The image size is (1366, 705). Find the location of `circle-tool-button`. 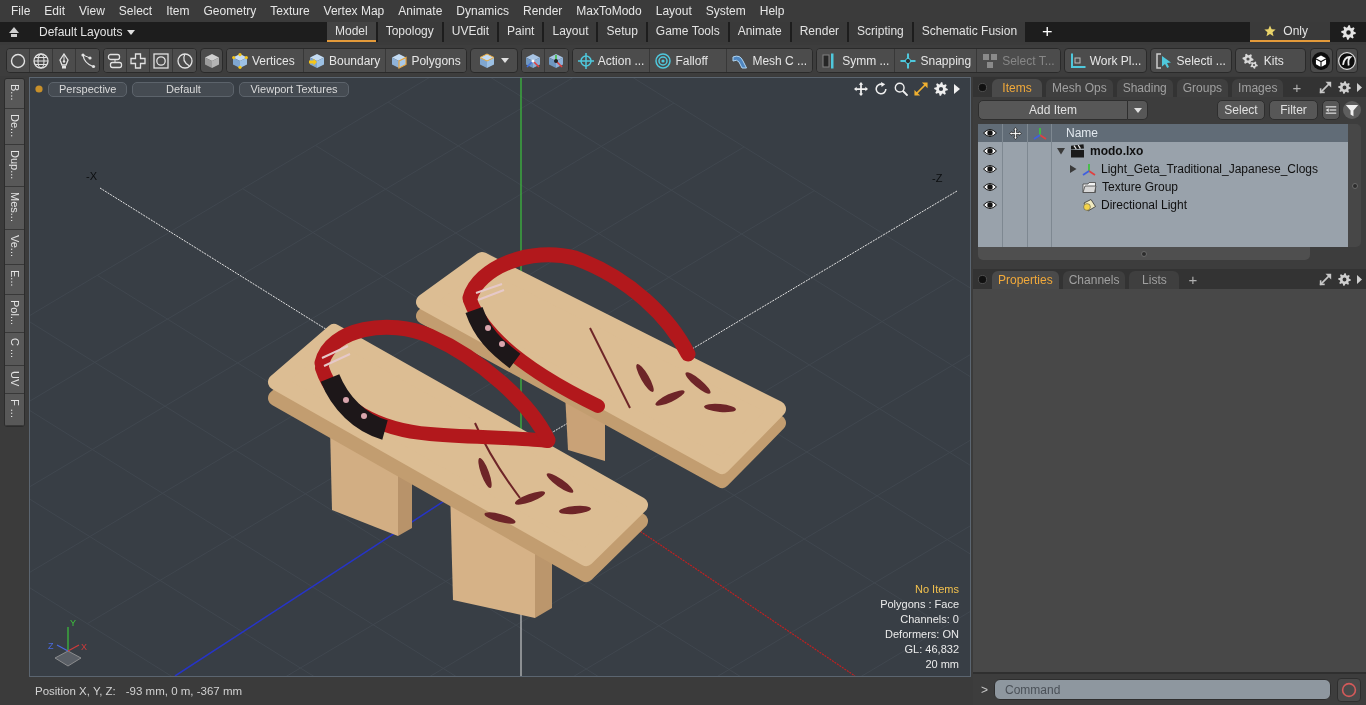

circle-tool-button is located at coordinates (18, 60).